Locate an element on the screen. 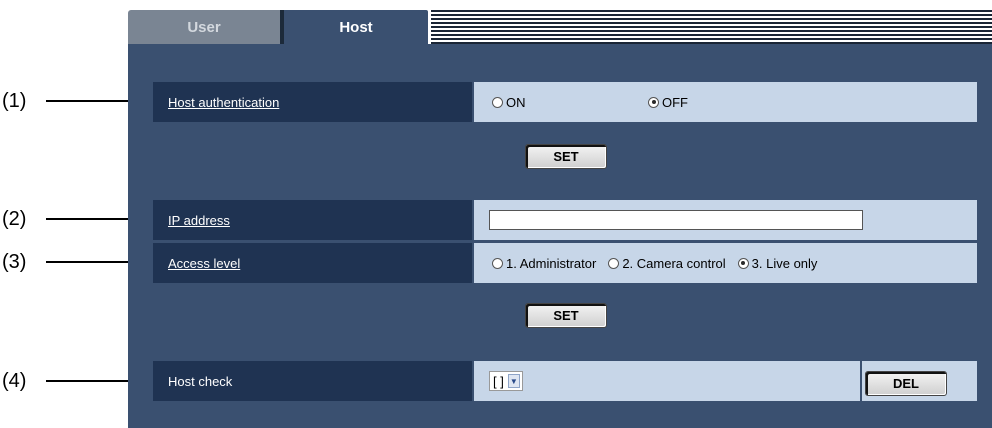  chevron-down-icon: ▼ is located at coordinates (513, 381).